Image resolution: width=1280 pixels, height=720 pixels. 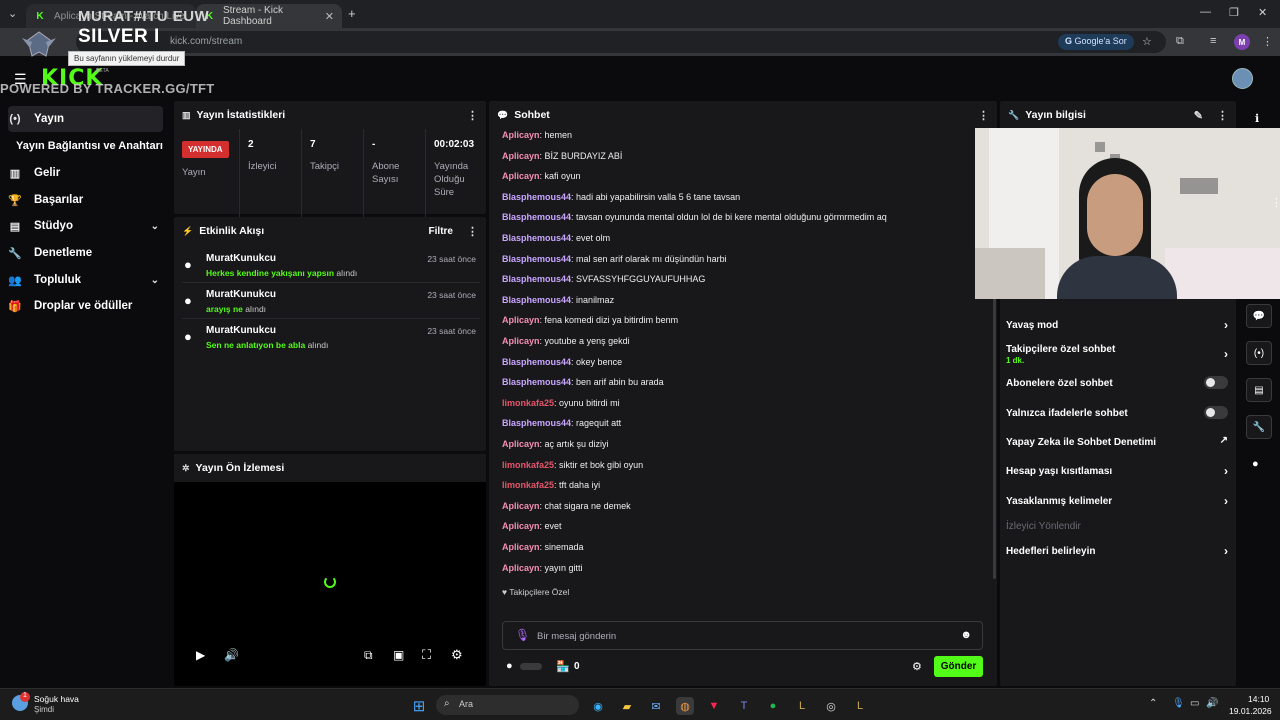 I want to click on extensions-icon: ⧉, so click(x=1180, y=41).